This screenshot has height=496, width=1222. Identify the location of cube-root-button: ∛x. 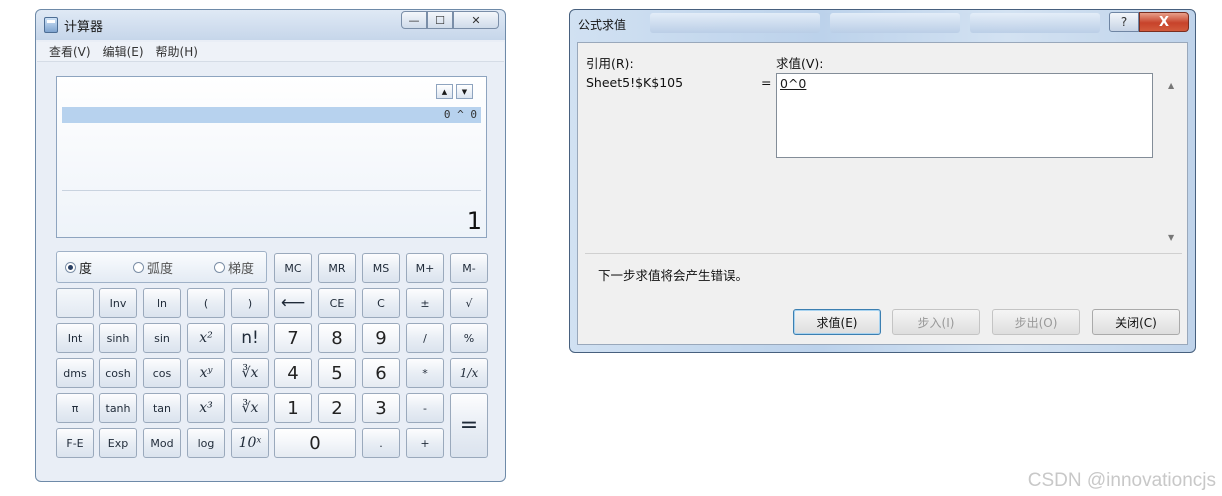
(250, 408).